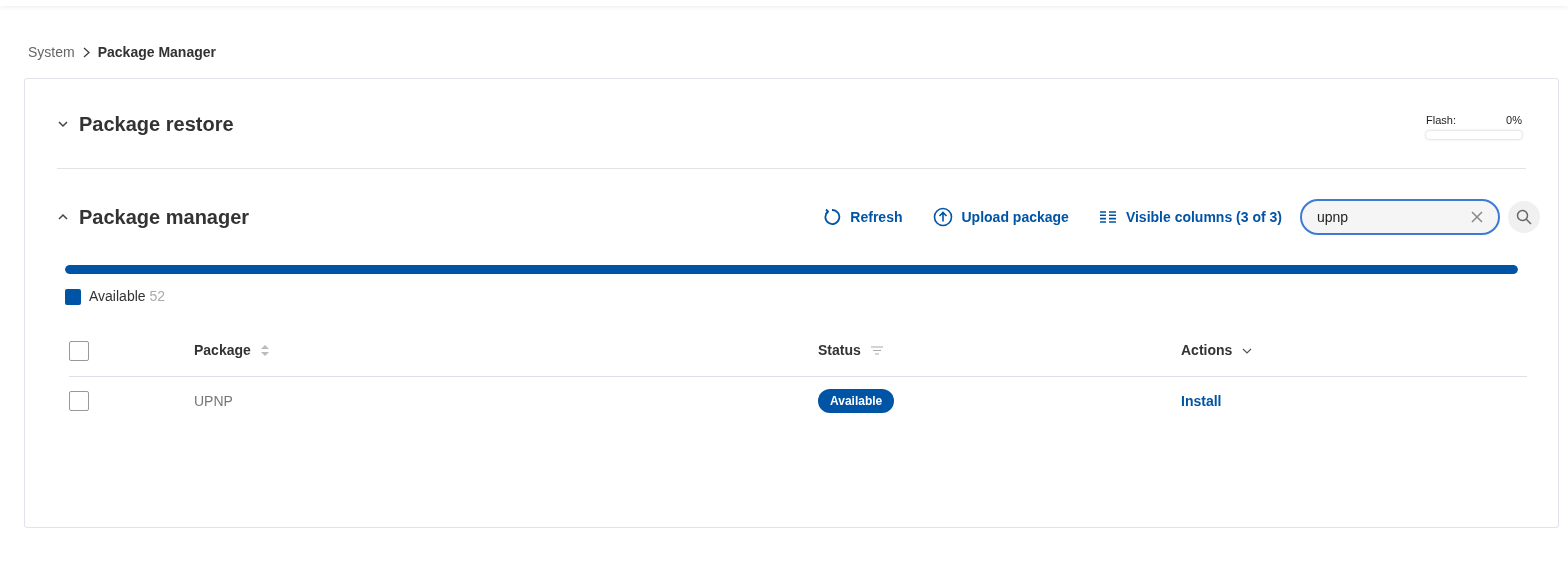 This screenshot has width=1568, height=568. Describe the element at coordinates (856, 401) in the screenshot. I see `status-badge: Available` at that location.